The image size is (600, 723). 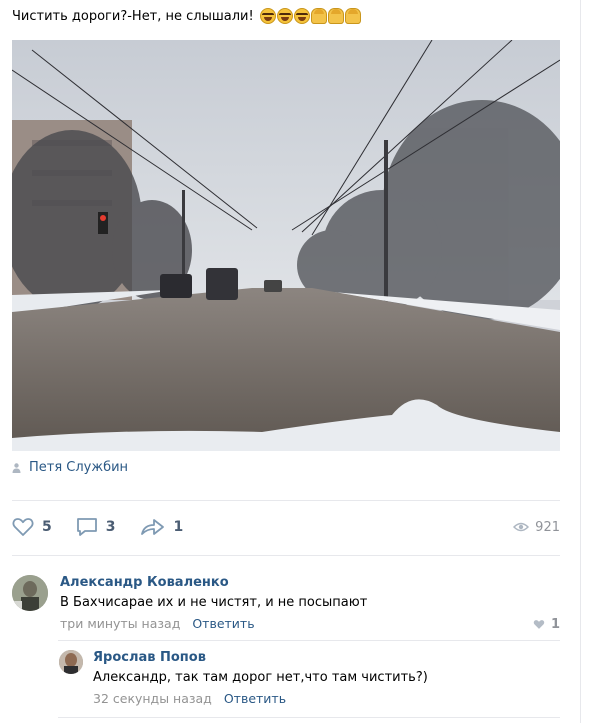 I want to click on comment-like-button: 1, so click(x=546, y=624).